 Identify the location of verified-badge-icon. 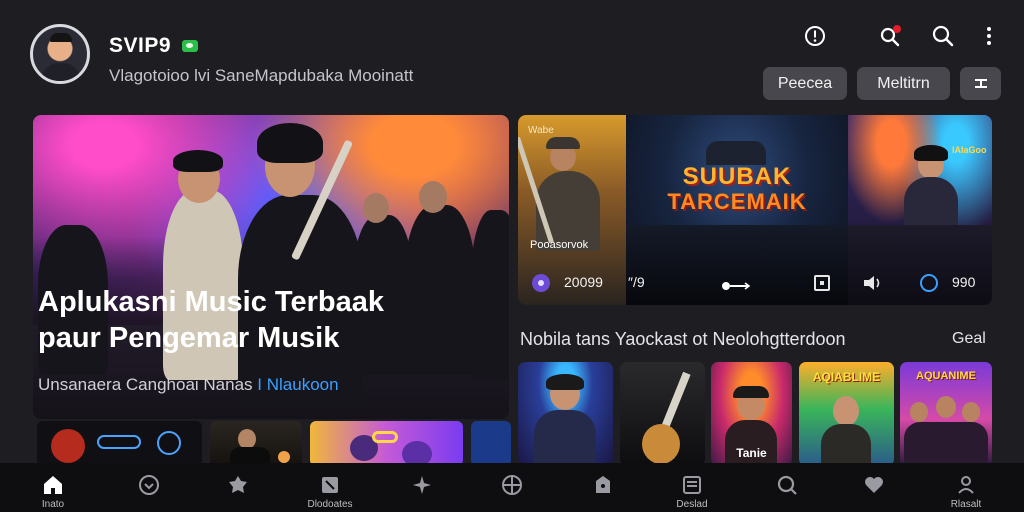
(190, 46).